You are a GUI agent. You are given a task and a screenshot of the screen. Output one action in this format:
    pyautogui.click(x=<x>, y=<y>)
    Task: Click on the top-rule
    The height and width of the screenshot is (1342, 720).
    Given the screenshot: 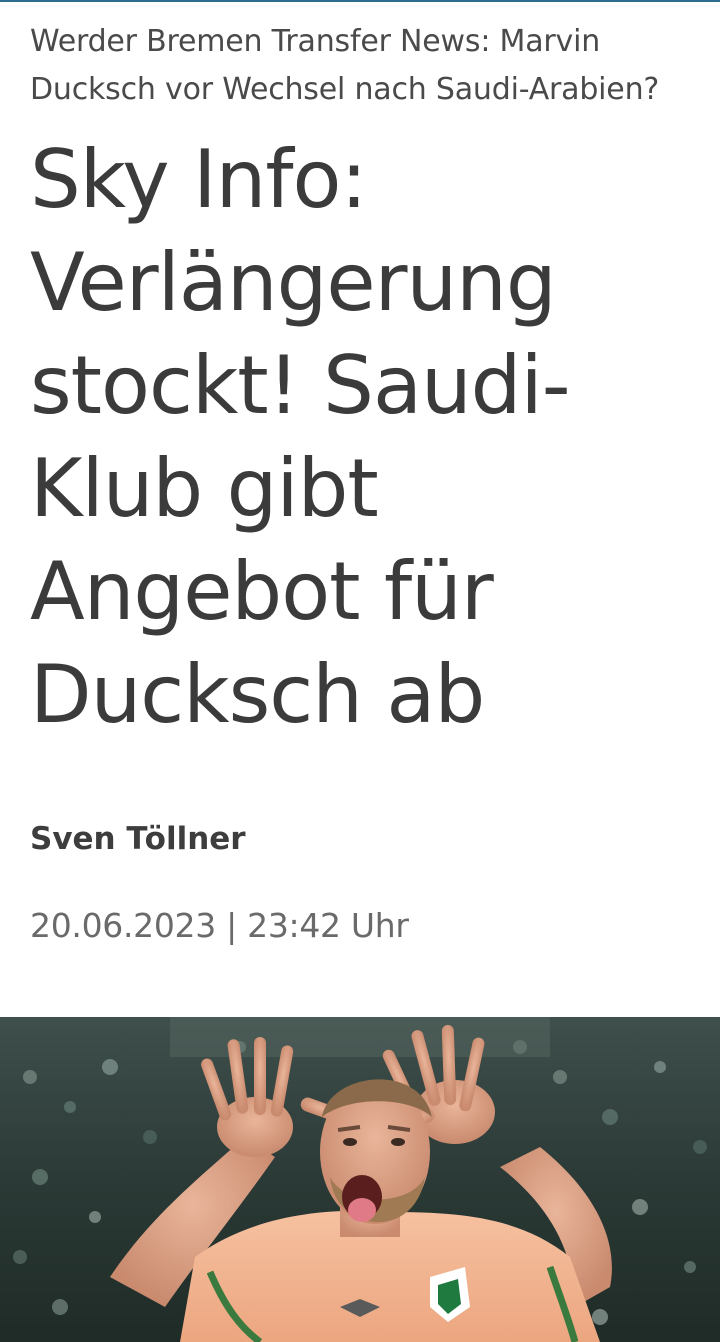 What is the action you would take?
    pyautogui.click(x=360, y=1)
    